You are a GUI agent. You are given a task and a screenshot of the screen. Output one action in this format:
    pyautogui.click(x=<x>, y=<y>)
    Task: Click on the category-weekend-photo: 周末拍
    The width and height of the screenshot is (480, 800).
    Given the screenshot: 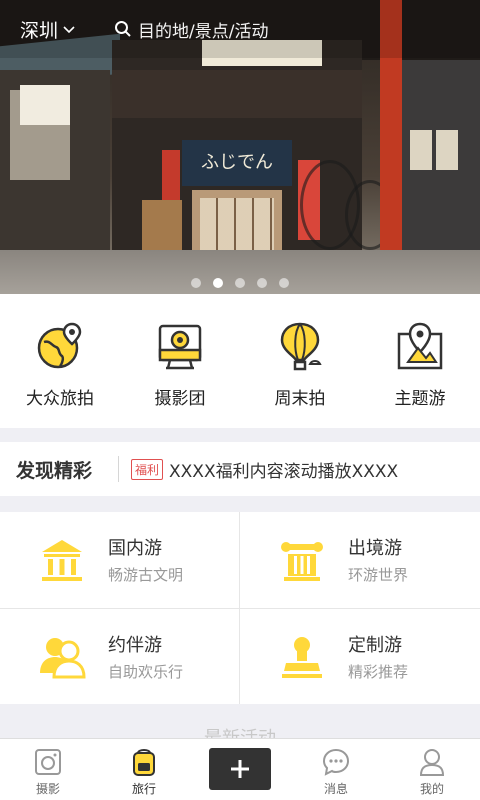 What is the action you would take?
    pyautogui.click(x=300, y=361)
    